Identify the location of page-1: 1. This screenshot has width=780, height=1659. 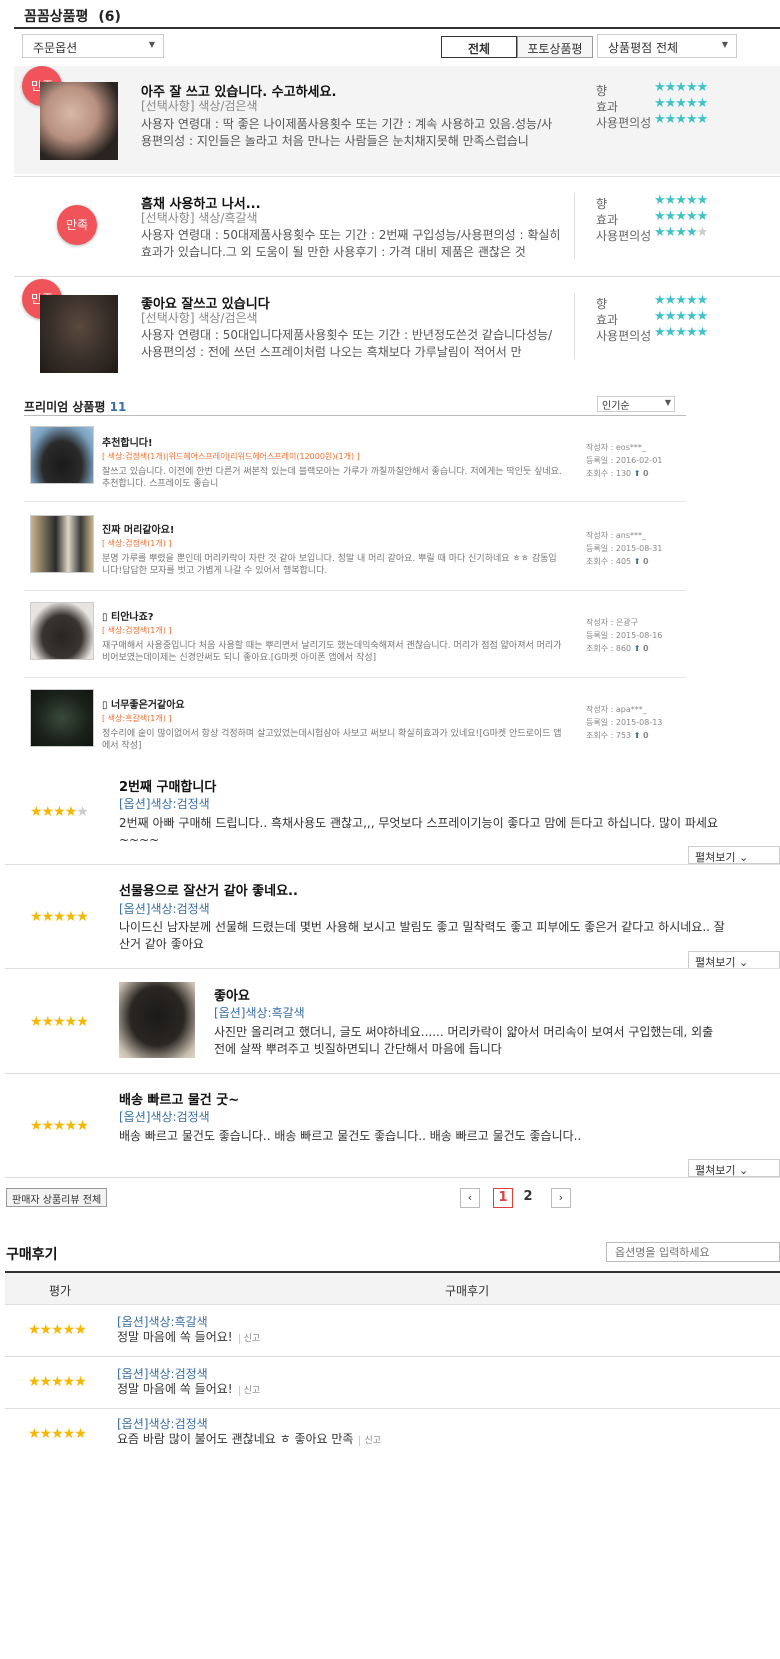
(503, 1198).